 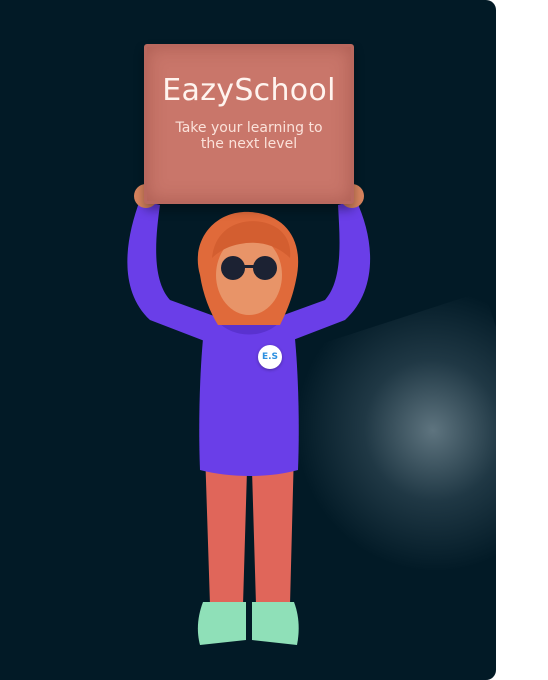 What do you see at coordinates (233, 268) in the screenshot?
I see `sunglass-left` at bounding box center [233, 268].